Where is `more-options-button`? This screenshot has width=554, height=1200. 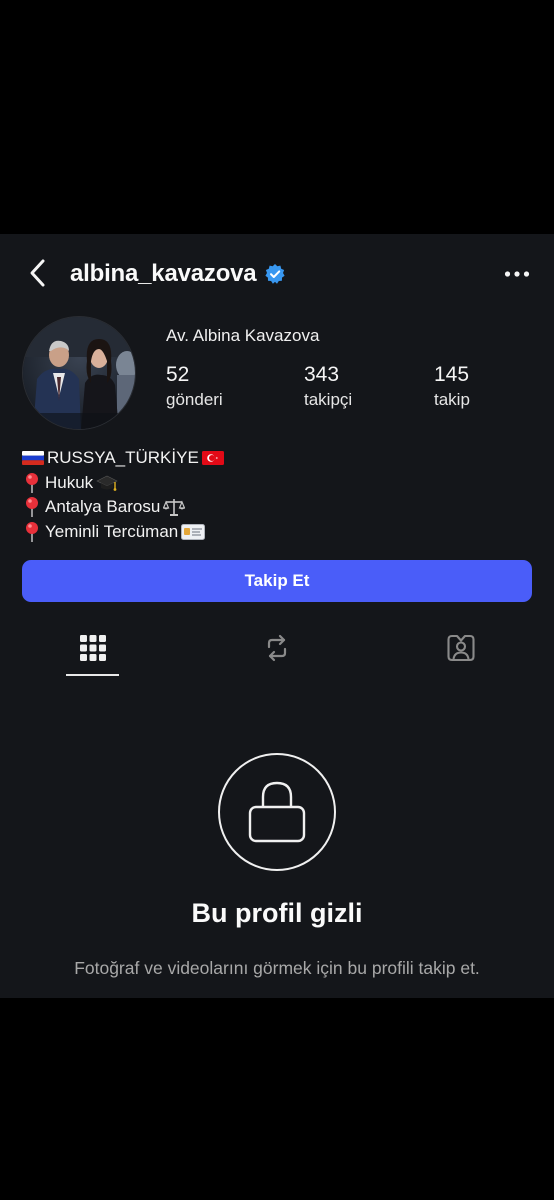
more-options-button is located at coordinates (517, 274).